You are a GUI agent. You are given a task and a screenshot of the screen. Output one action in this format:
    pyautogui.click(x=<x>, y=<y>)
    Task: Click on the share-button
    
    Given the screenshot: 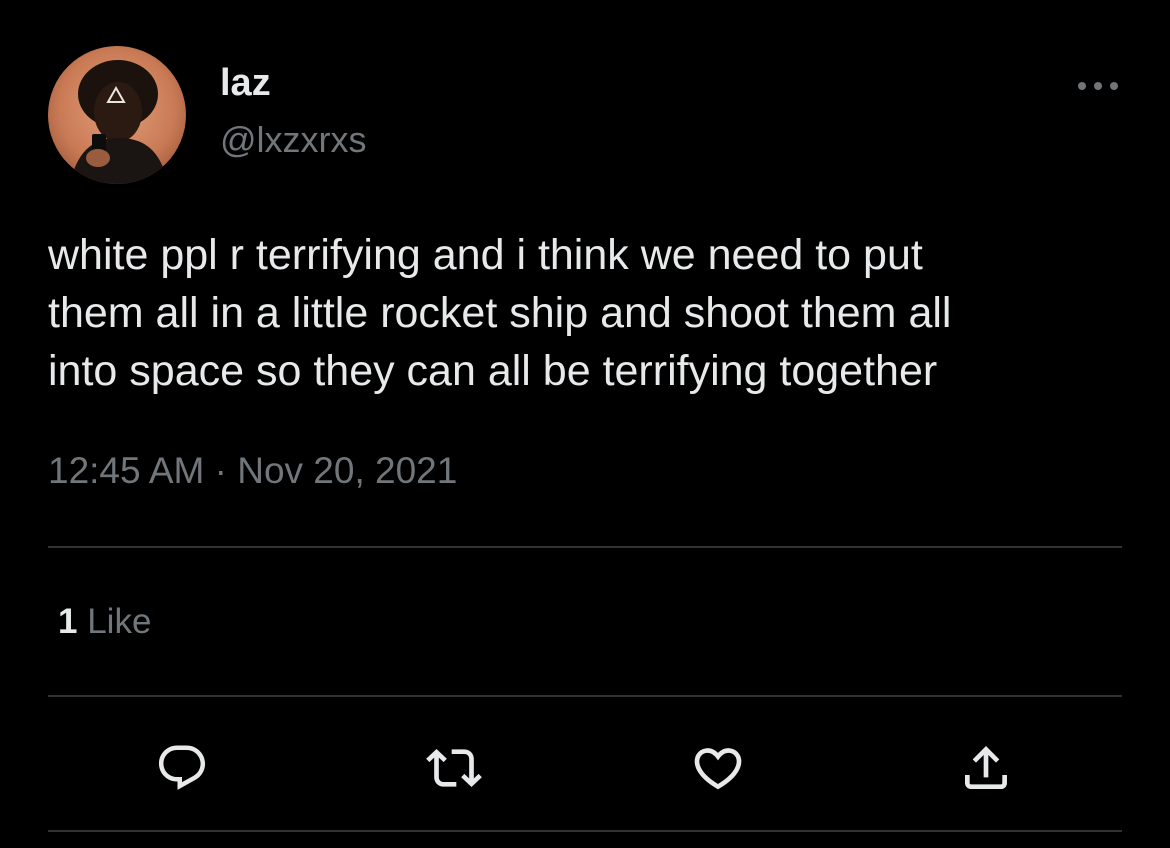 What is the action you would take?
    pyautogui.click(x=986, y=768)
    